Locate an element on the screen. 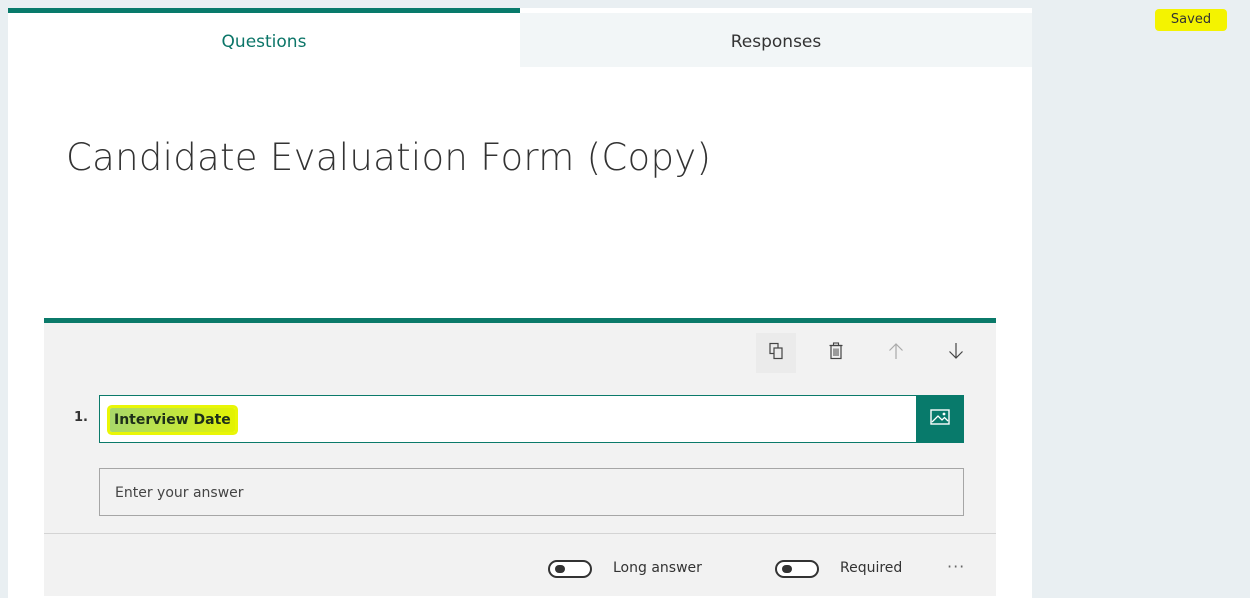  tab-questions: Questions is located at coordinates (264, 37).